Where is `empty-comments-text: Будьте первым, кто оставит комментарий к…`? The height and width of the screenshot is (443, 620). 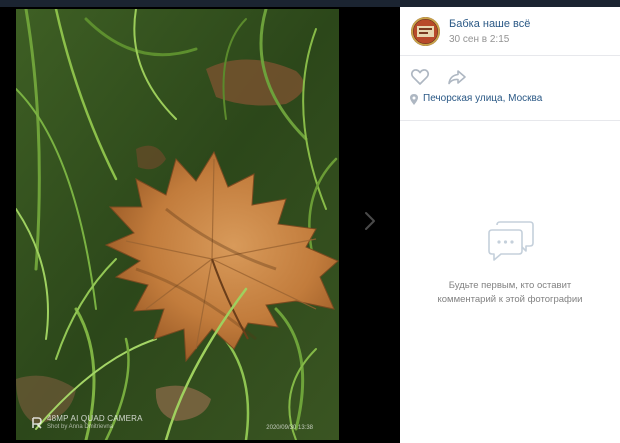
empty-comments-text: Будьте первым, кто оставит комментарий к… is located at coordinates (510, 293).